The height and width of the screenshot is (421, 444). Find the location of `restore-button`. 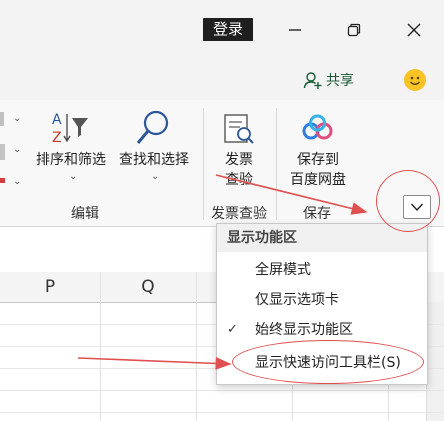

restore-button is located at coordinates (354, 30).